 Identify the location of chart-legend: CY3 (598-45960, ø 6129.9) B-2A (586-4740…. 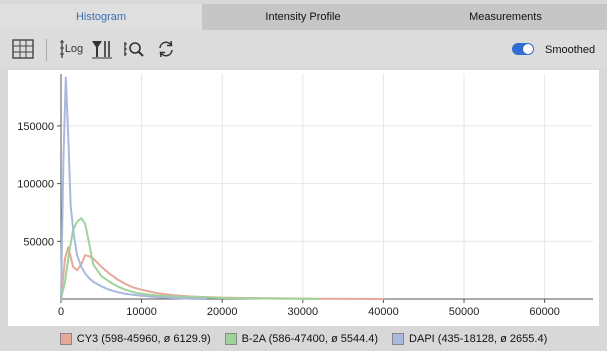
(303, 339).